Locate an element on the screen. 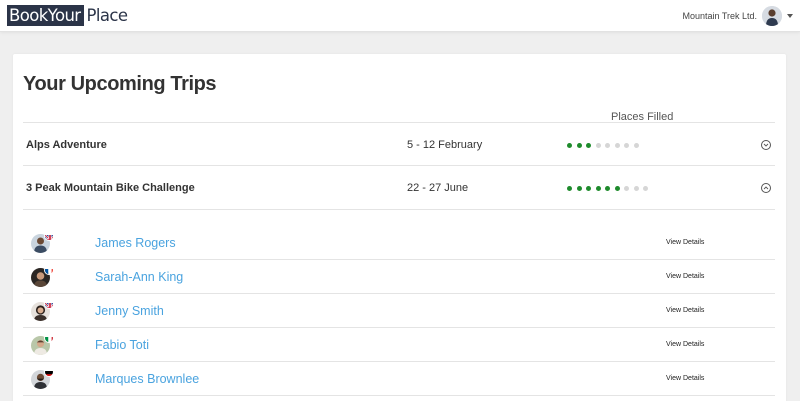 Image resolution: width=800 pixels, height=401 pixels. trip-dates: 5 - 12 February is located at coordinates (445, 145).